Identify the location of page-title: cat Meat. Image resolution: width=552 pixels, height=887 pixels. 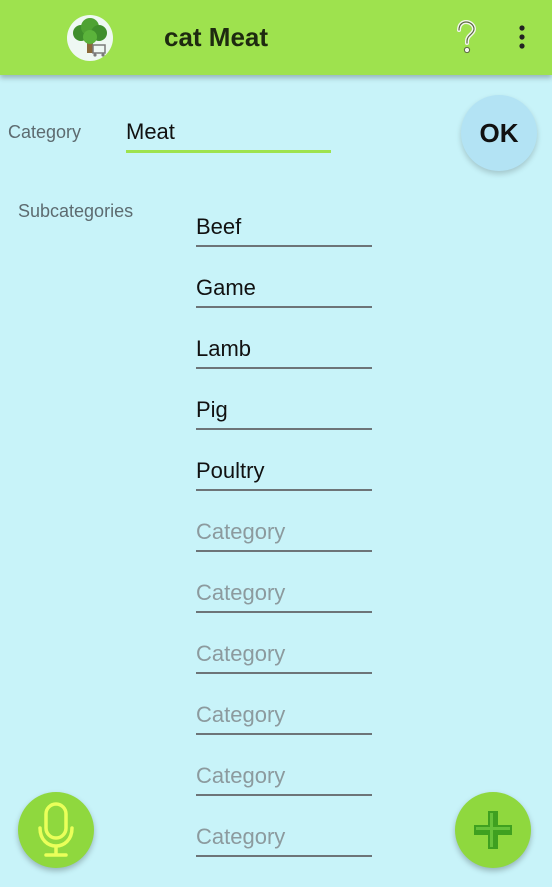
(216, 37).